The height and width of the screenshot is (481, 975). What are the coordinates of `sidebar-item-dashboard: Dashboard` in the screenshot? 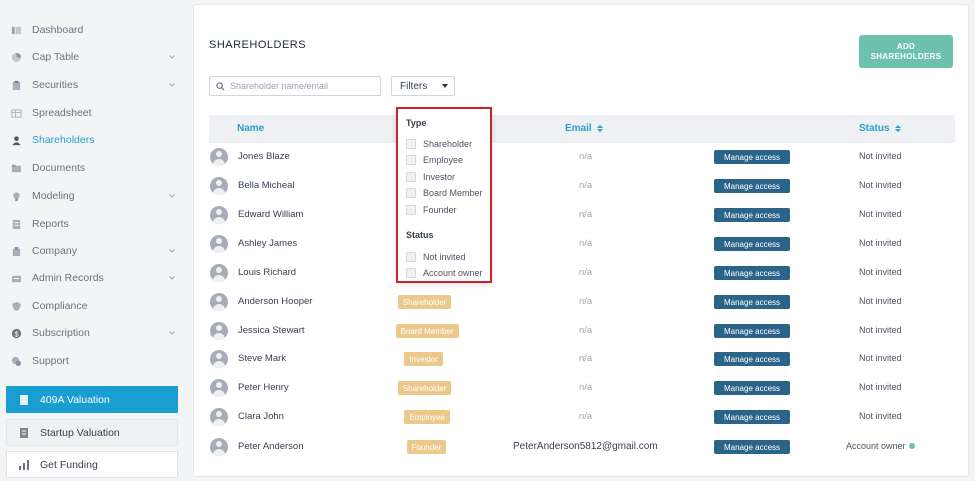 It's located at (95, 30).